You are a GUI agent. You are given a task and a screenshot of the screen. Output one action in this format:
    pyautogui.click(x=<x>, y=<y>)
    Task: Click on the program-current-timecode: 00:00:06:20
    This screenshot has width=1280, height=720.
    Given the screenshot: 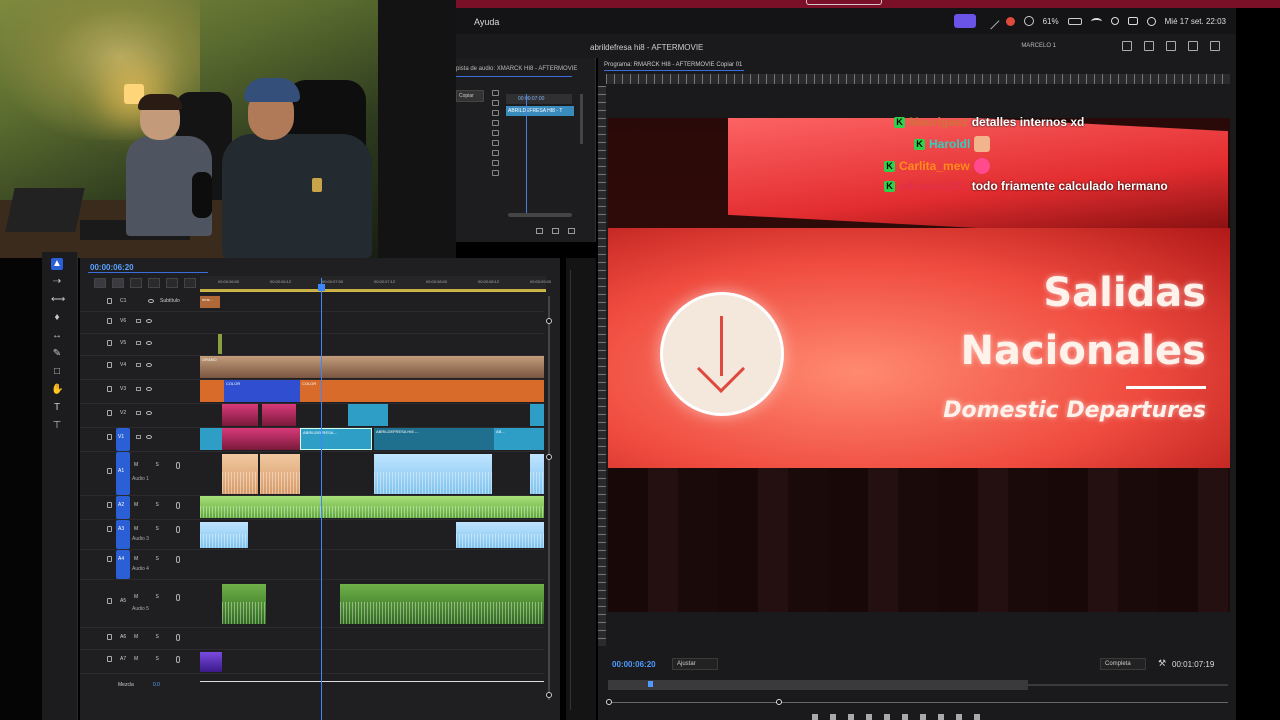 What is the action you would take?
    pyautogui.click(x=634, y=664)
    